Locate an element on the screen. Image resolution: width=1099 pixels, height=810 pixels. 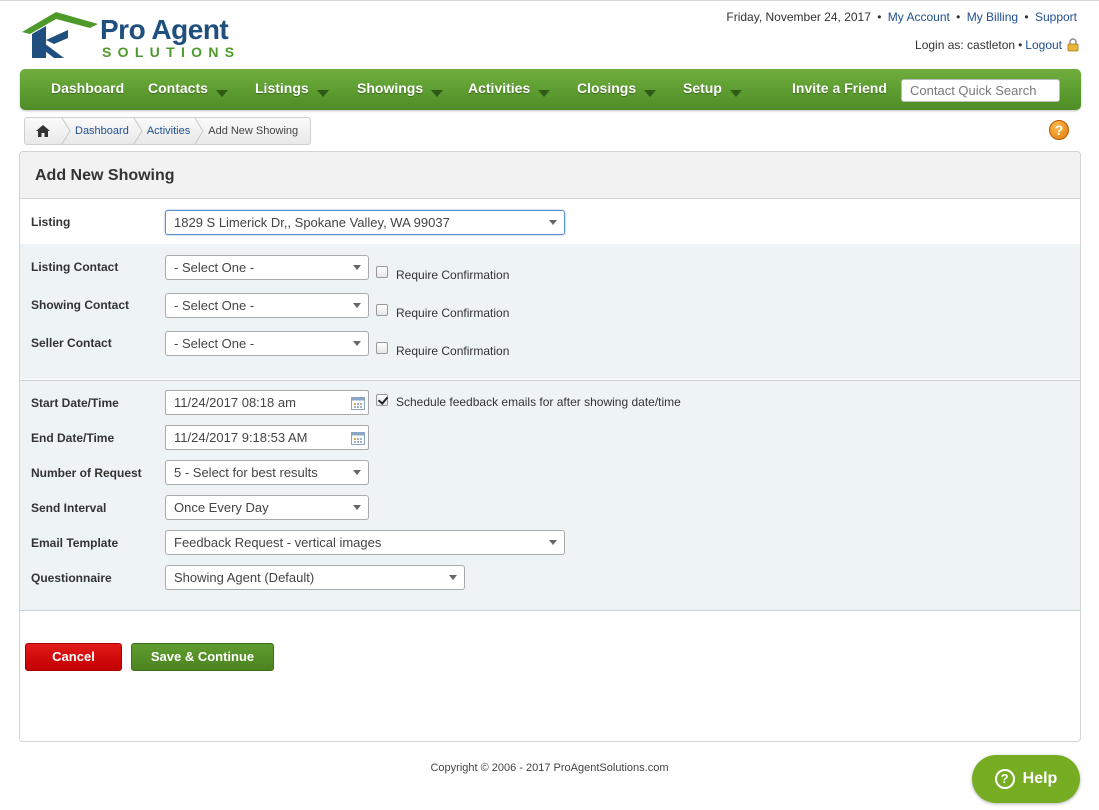
nav-dashboard: Dashboard is located at coordinates (87, 89).